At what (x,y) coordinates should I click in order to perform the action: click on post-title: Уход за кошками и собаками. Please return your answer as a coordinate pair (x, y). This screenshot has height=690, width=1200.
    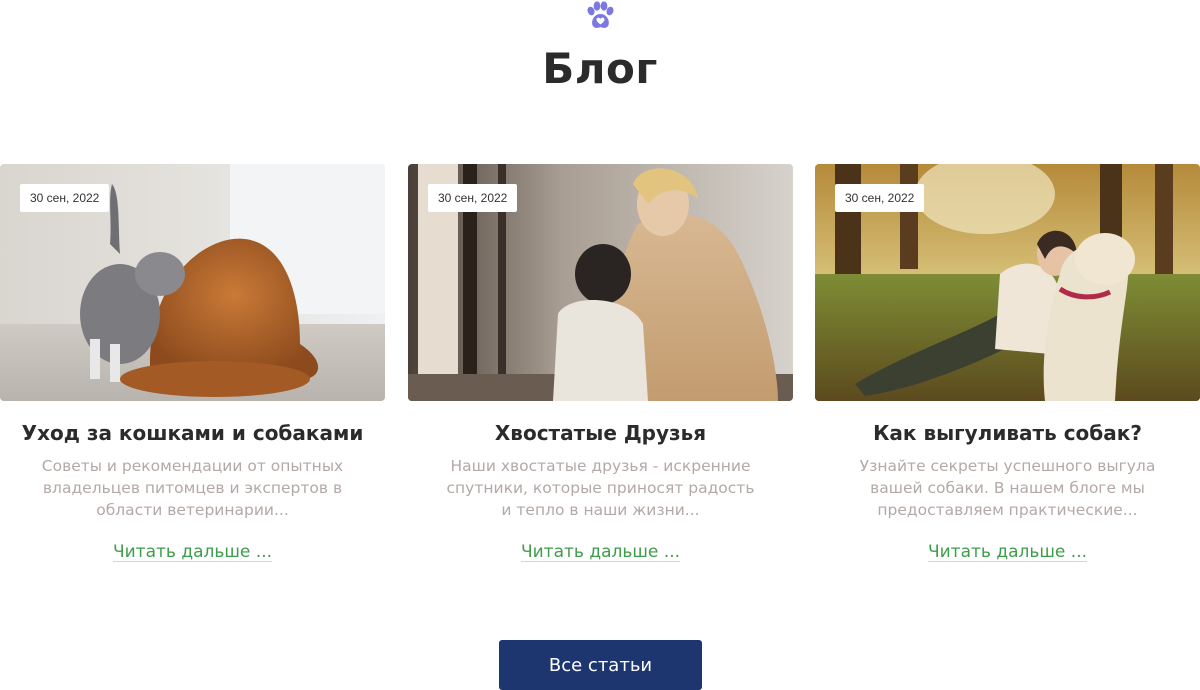
    Looking at the image, I should click on (192, 433).